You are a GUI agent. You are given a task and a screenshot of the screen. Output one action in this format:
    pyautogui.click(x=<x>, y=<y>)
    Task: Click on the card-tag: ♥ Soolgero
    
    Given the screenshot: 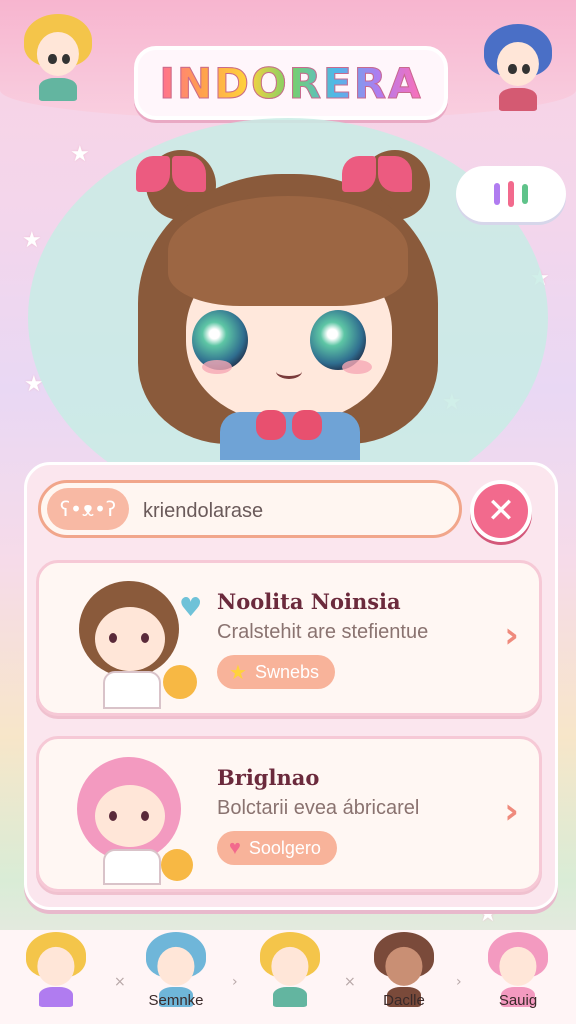 What is the action you would take?
    pyautogui.click(x=277, y=848)
    